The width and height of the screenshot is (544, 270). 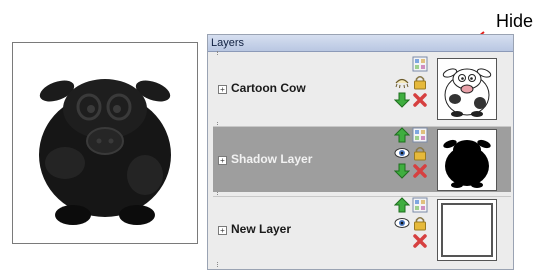 I want to click on layer-name: Cartoon Cow, so click(x=268, y=88).